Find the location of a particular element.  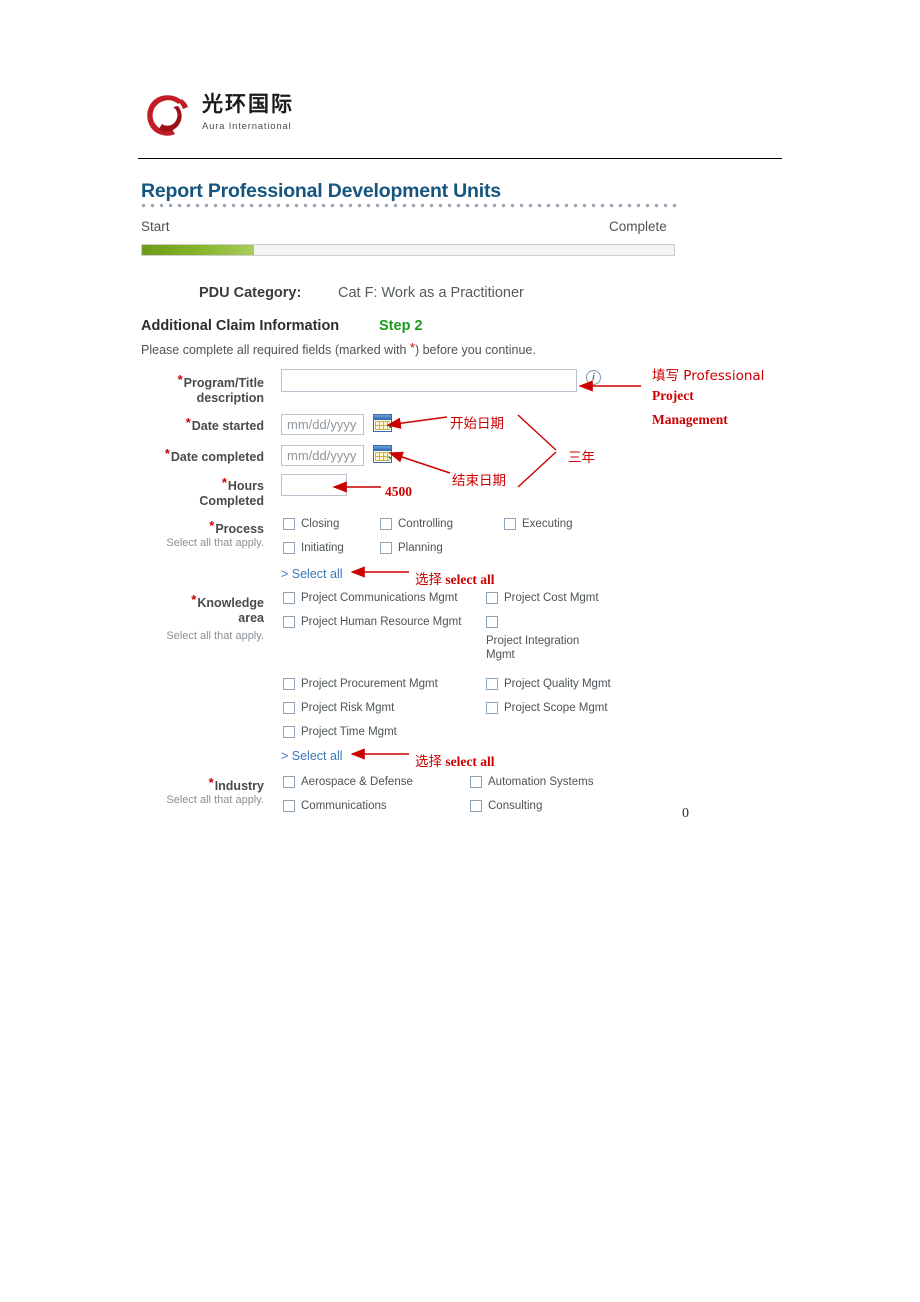

checkbox-label-project-quality-mgmt: Project Quality Mgmt is located at coordinates (557, 684).